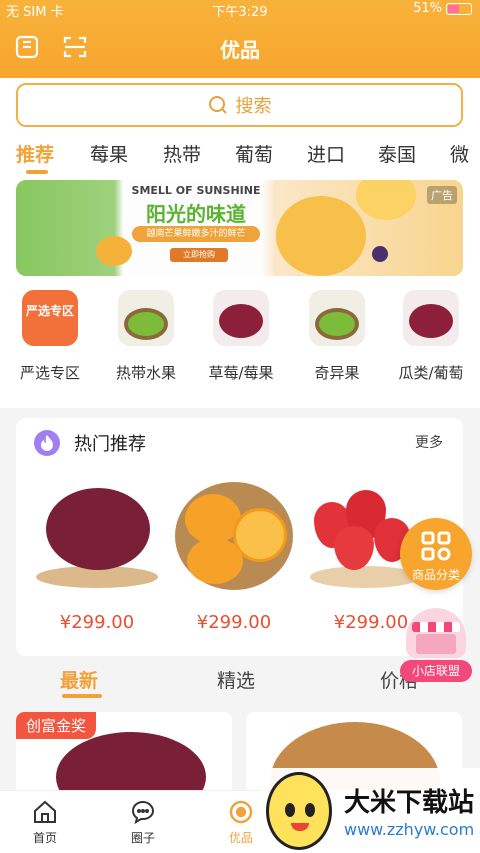 The height and width of the screenshot is (853, 480). Describe the element at coordinates (435, 575) in the screenshot. I see `float-label: 商品分类` at that location.